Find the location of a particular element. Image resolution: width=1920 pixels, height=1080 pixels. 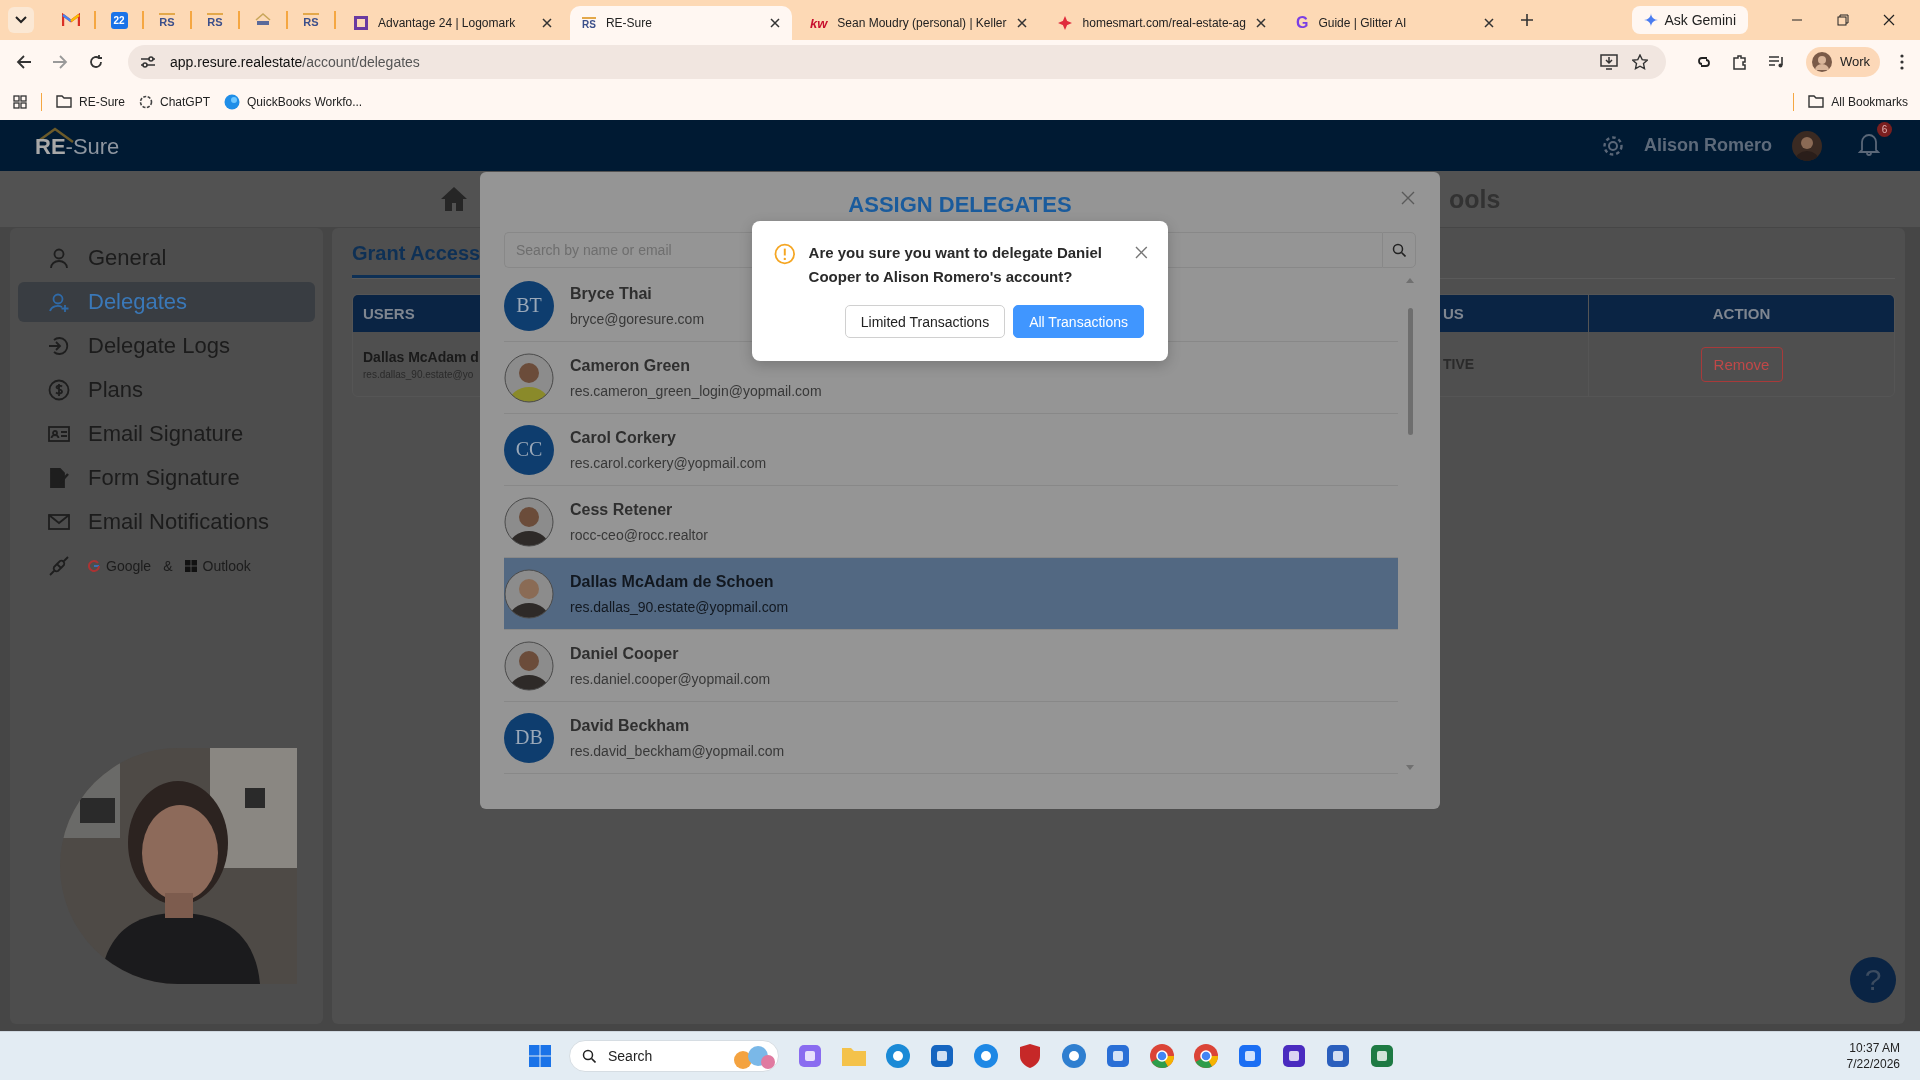

avatar: DB is located at coordinates (529, 737).